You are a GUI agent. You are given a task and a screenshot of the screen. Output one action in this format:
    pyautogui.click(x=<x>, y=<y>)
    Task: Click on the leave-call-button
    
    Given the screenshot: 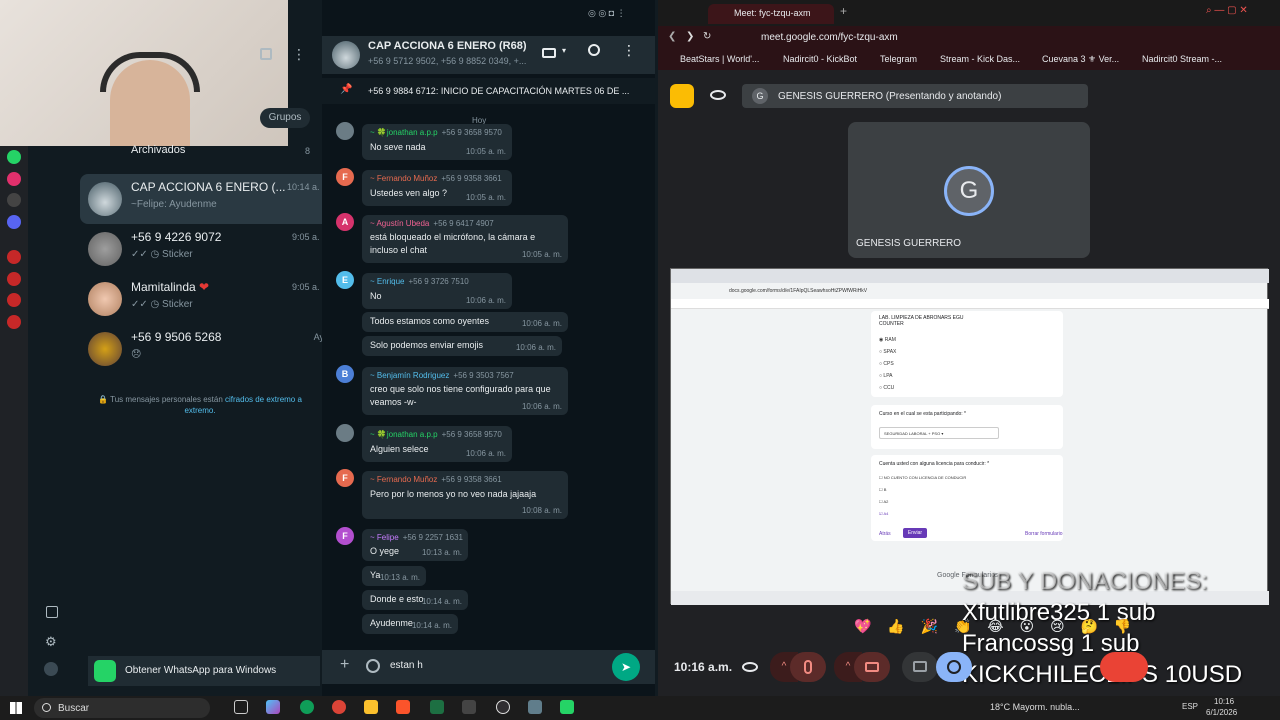 What is the action you would take?
    pyautogui.click(x=1124, y=667)
    